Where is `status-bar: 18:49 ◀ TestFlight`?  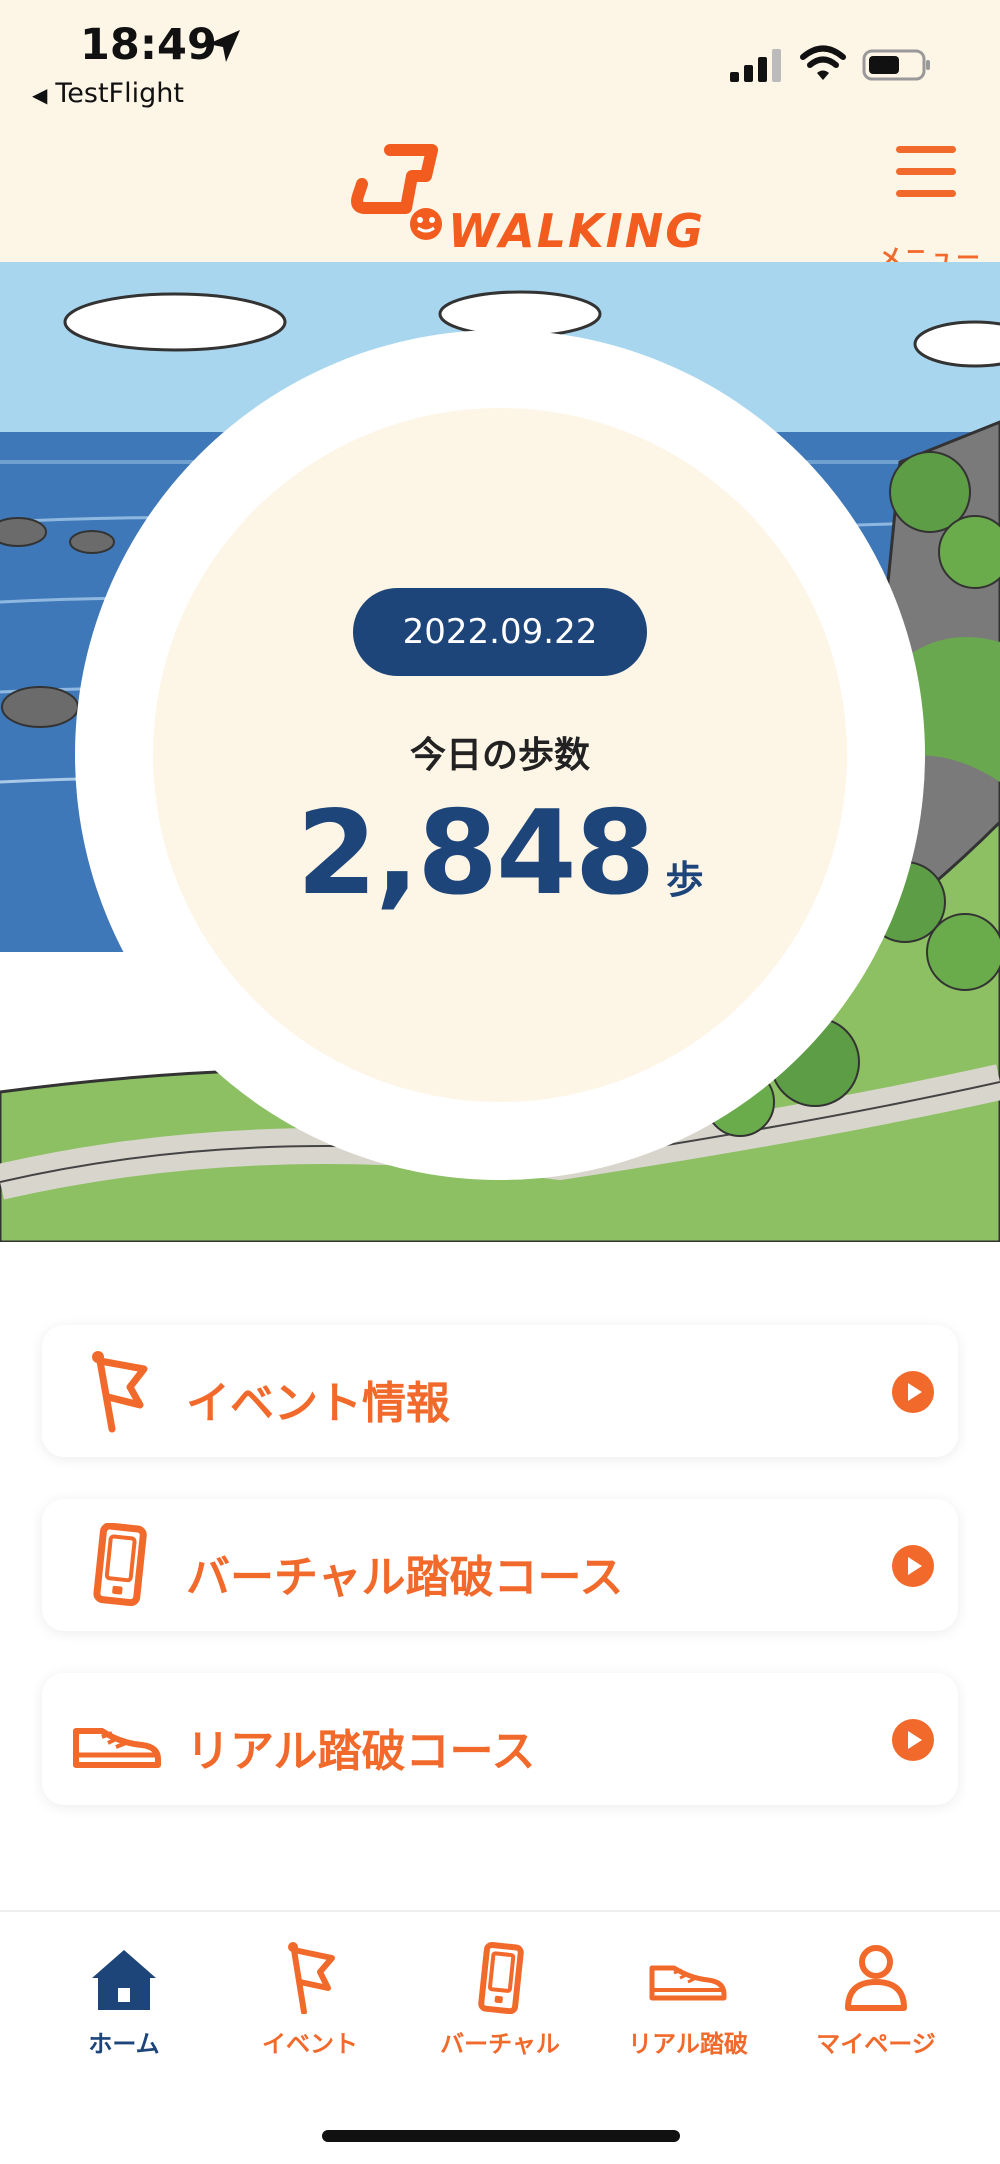
status-bar: 18:49 ◀ TestFlight is located at coordinates (500, 60).